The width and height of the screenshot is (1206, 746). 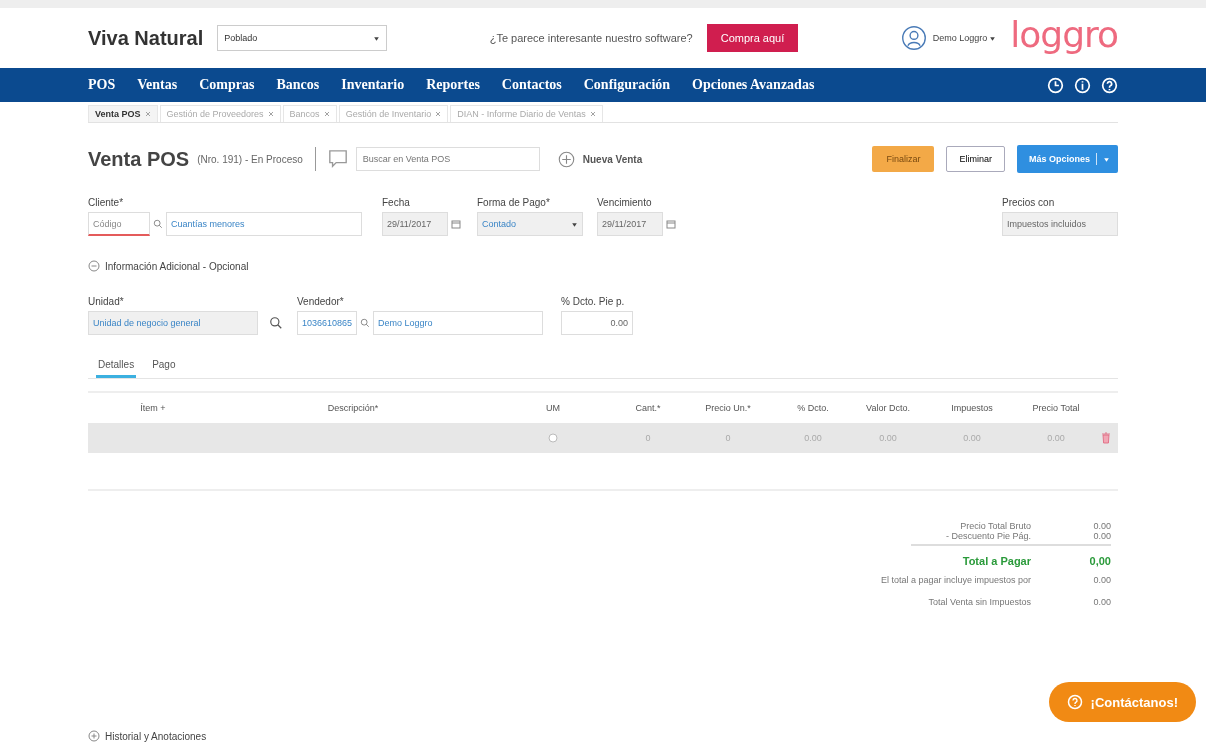 I want to click on search-field: Buscar en Venta POS, so click(x=447, y=159).